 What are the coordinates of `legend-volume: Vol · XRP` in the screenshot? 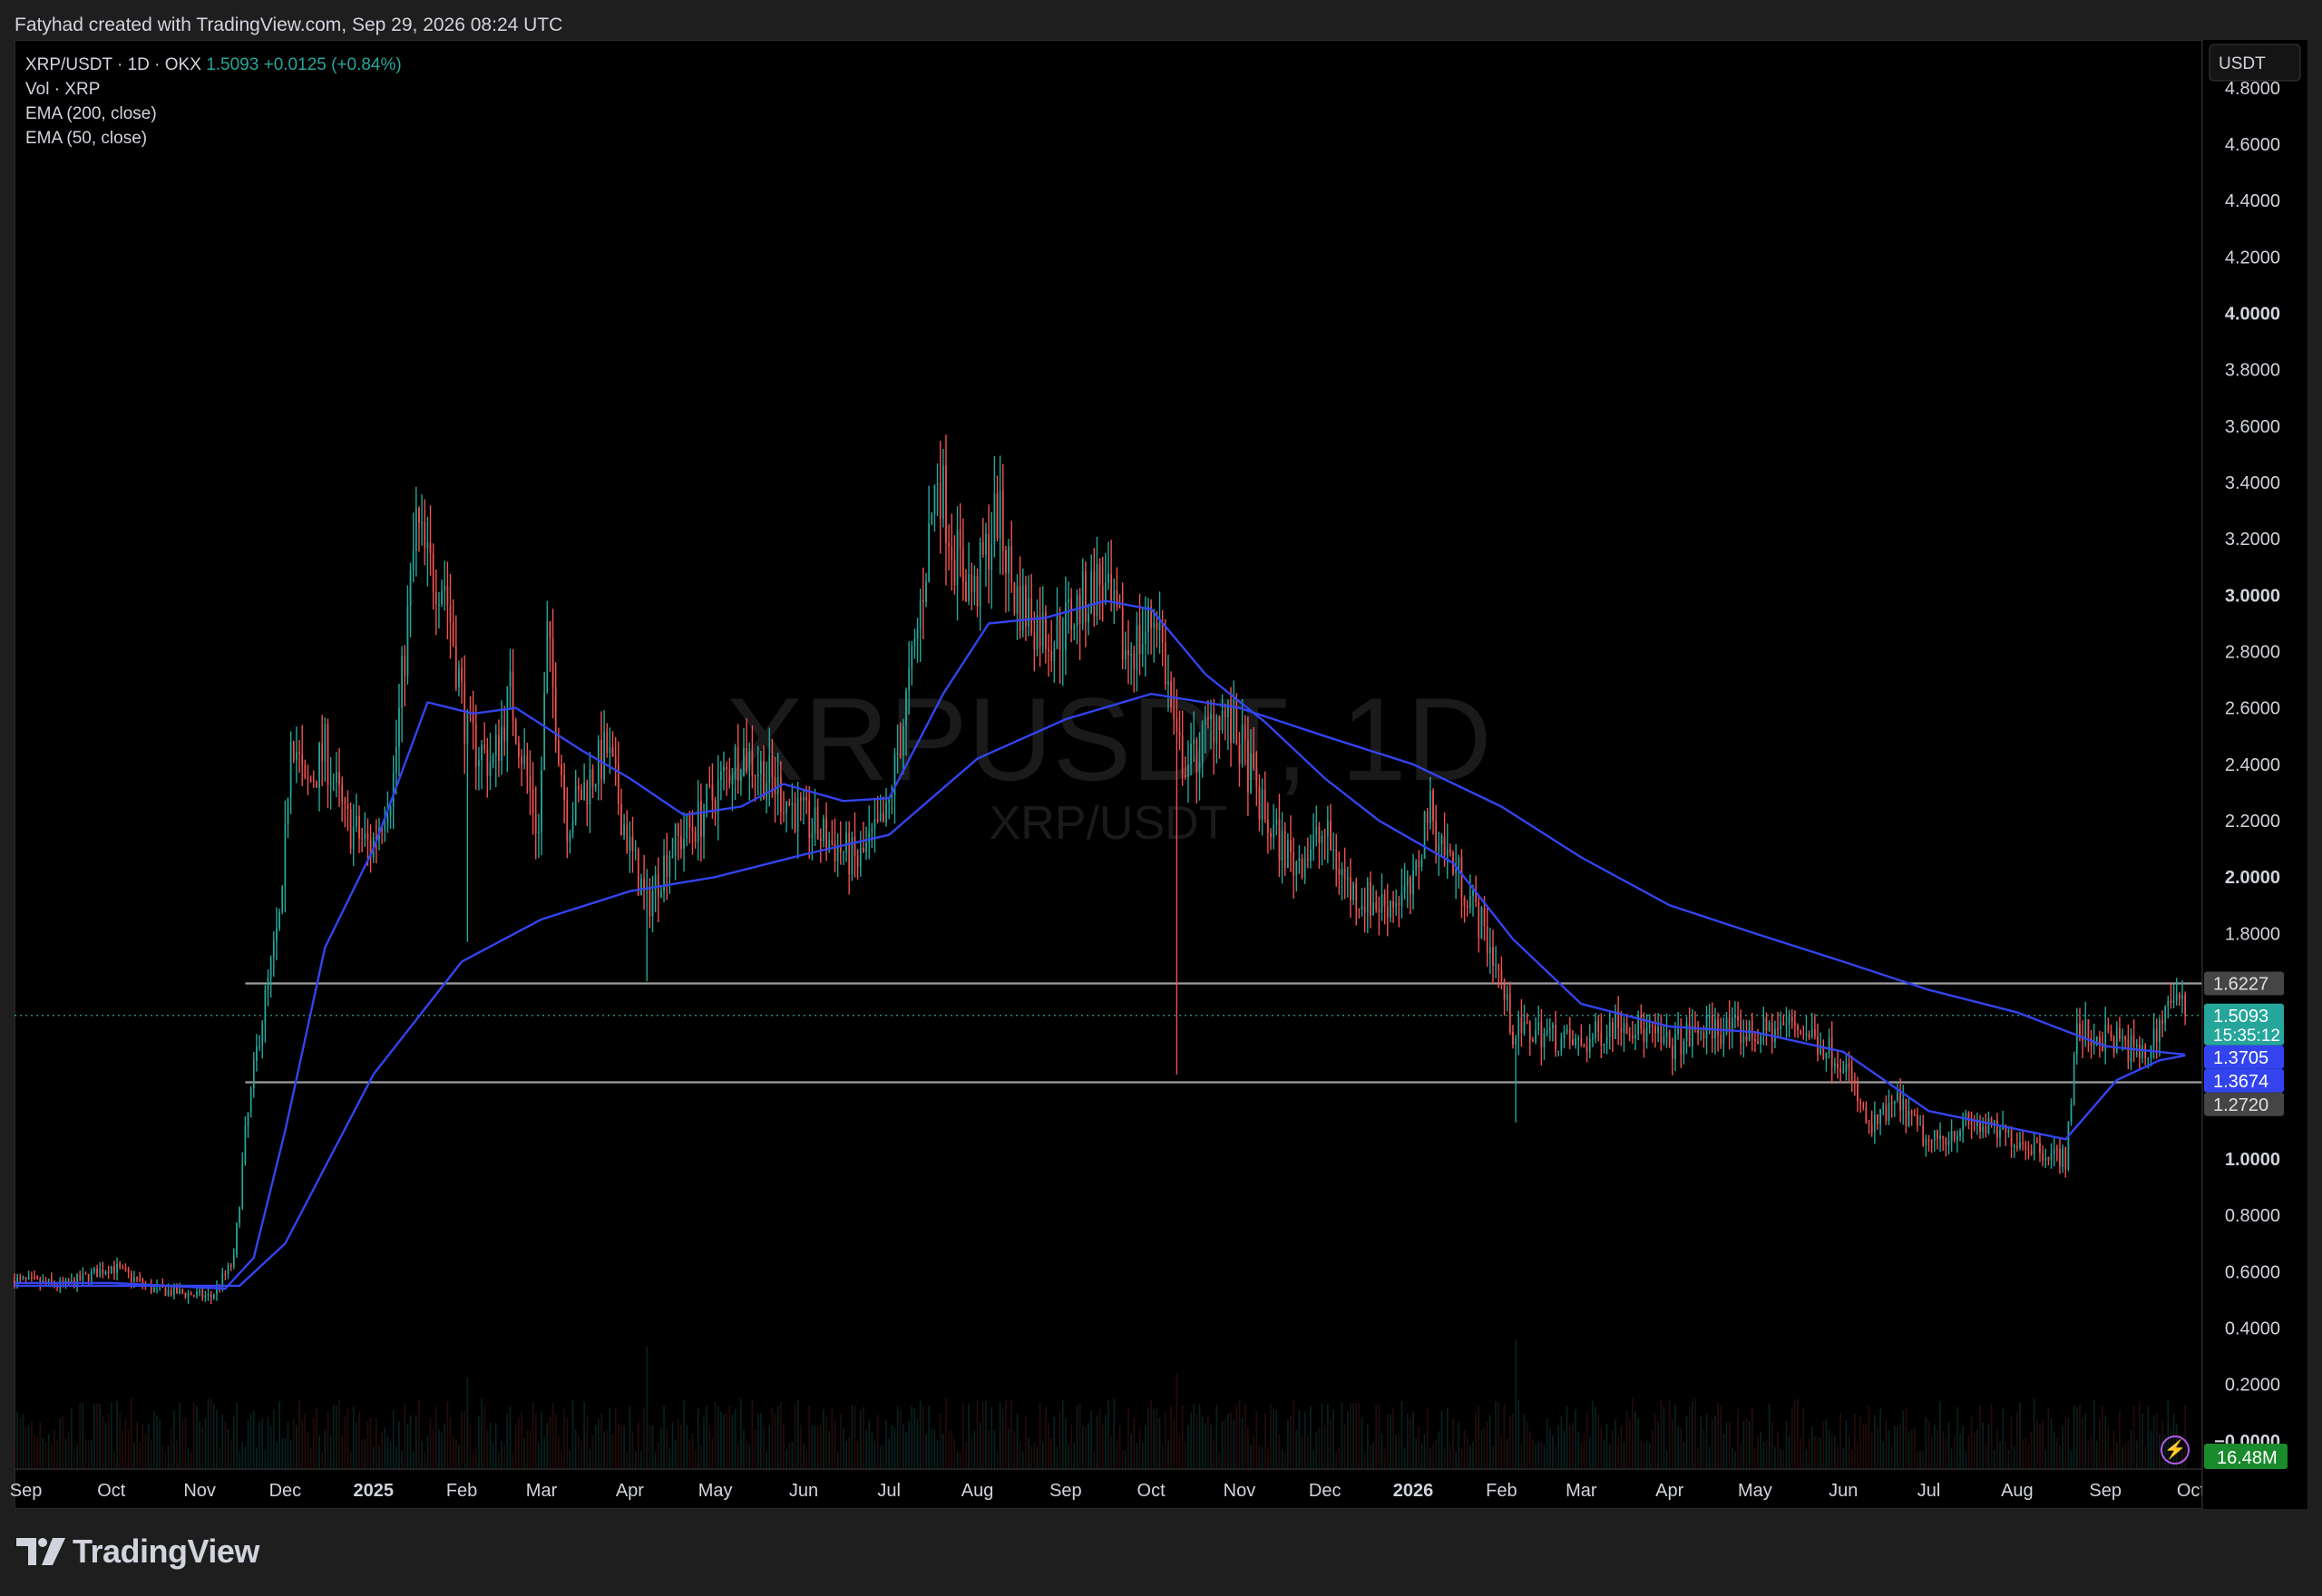 It's located at (213, 89).